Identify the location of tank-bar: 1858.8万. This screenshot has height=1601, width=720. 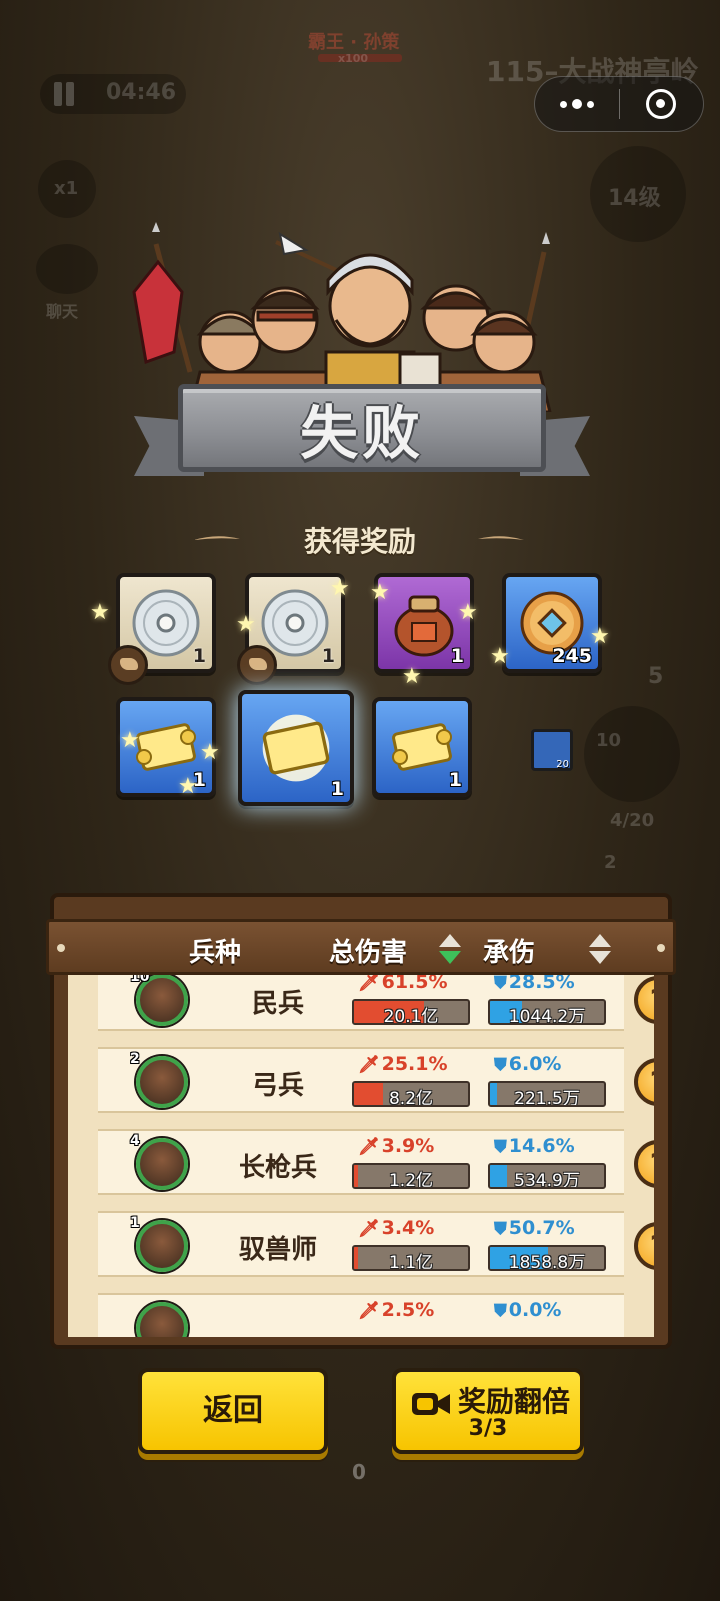
(547, 1258).